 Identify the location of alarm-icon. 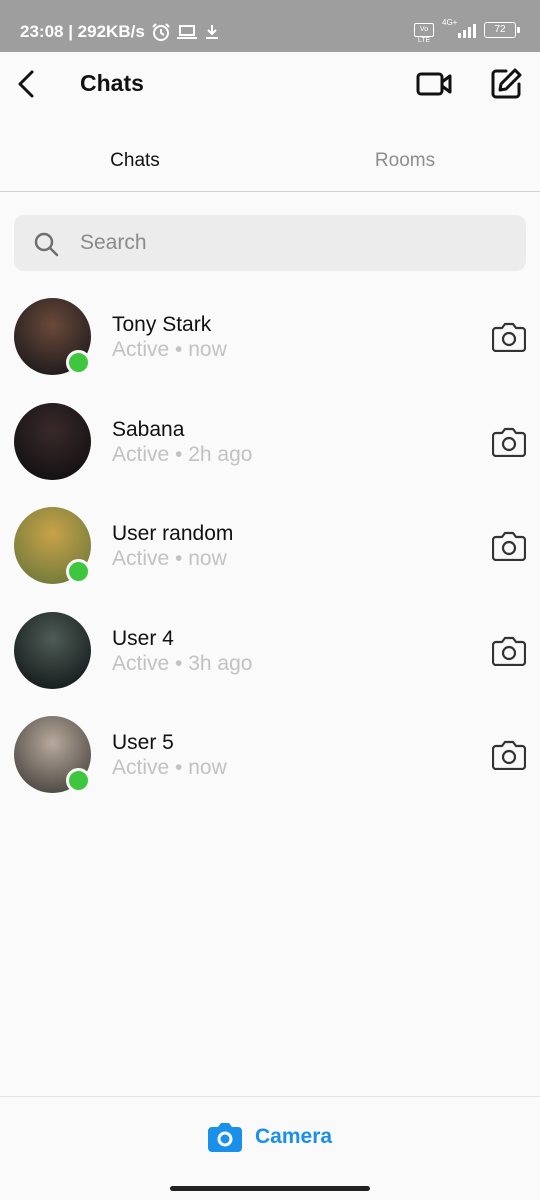
(161, 32).